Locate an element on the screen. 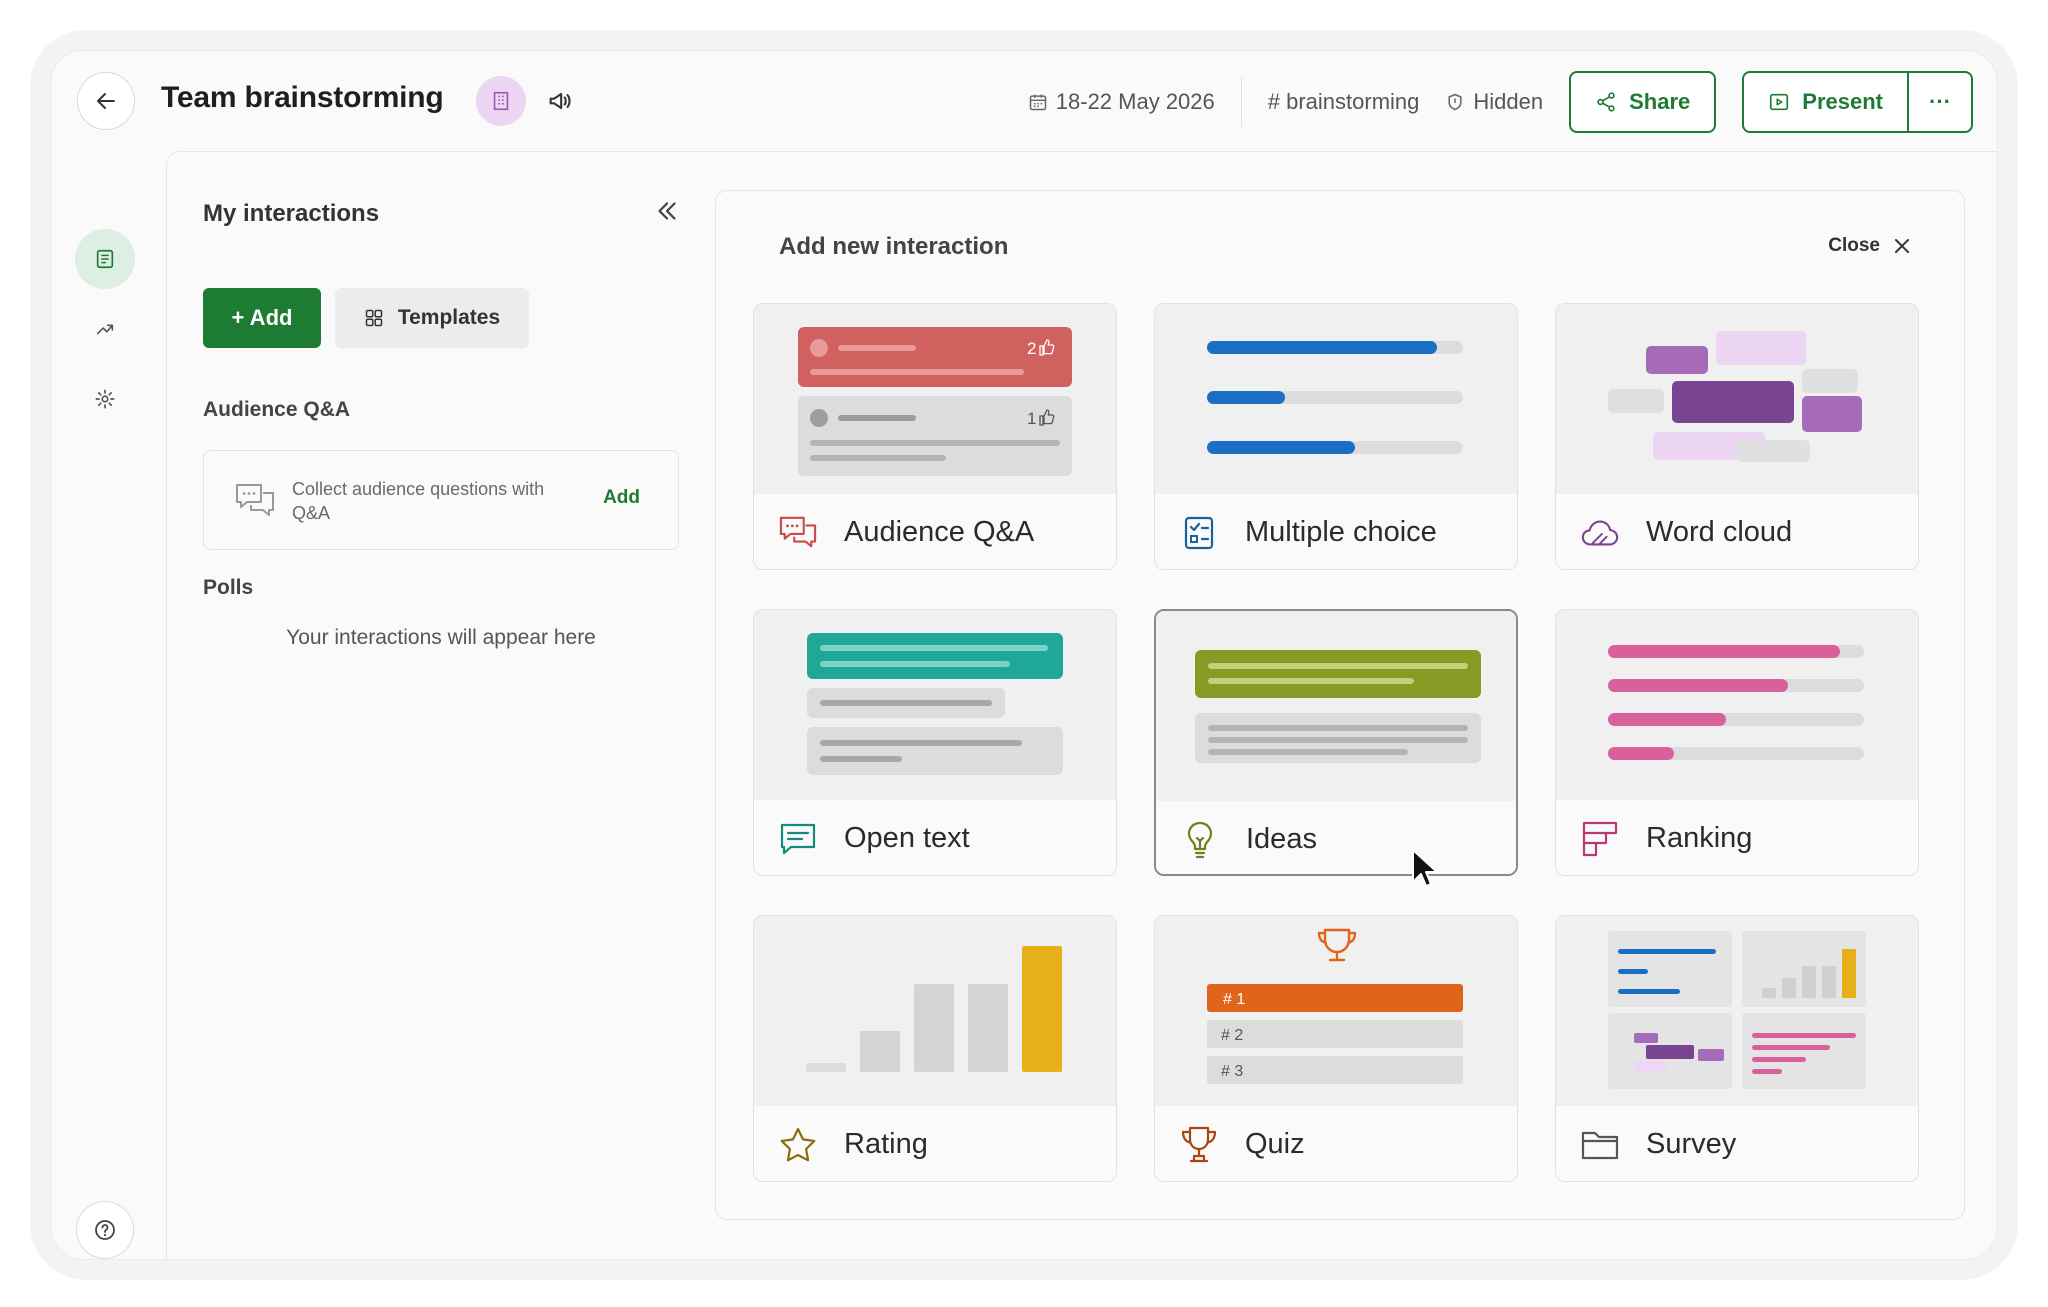  shield-icon is located at coordinates (1455, 102).